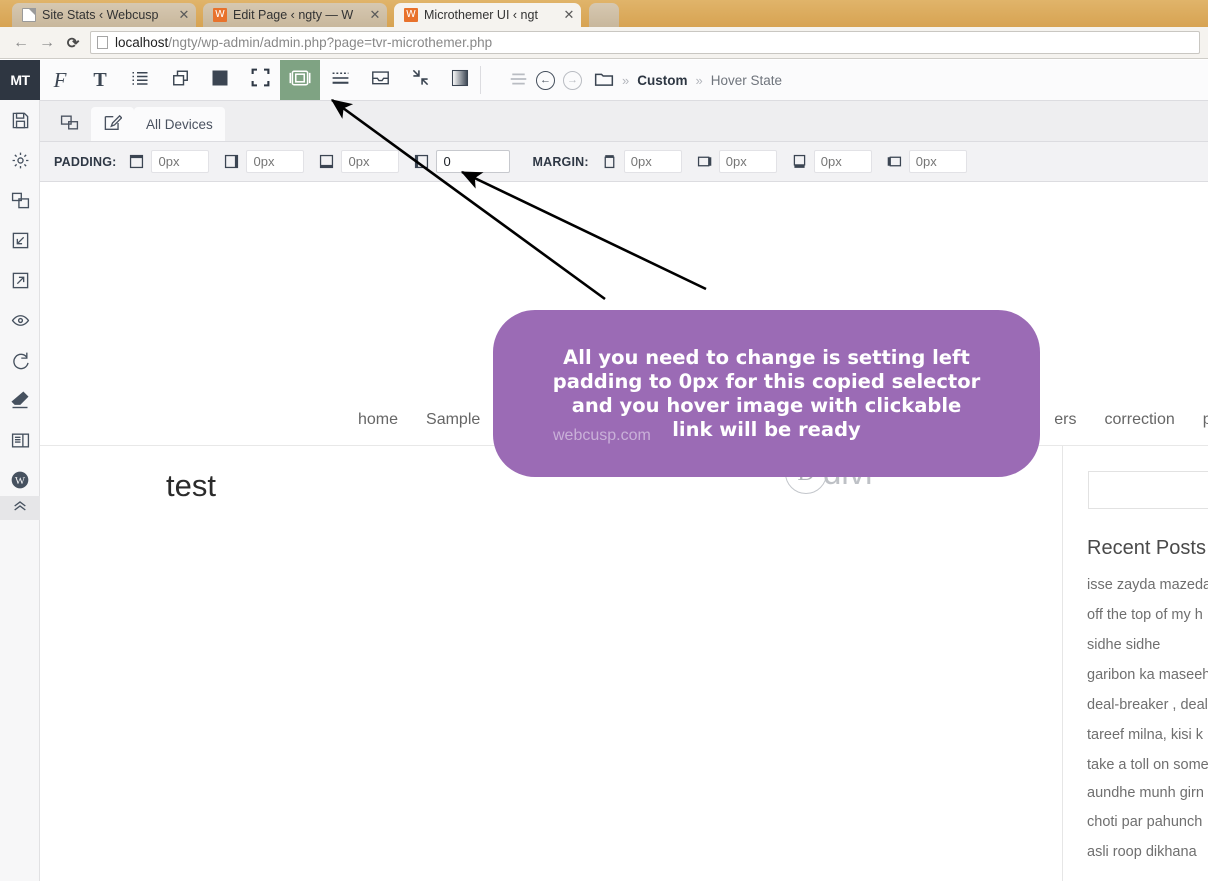  Describe the element at coordinates (545, 80) in the screenshot. I see `breadcrumb-back-button: ←` at that location.